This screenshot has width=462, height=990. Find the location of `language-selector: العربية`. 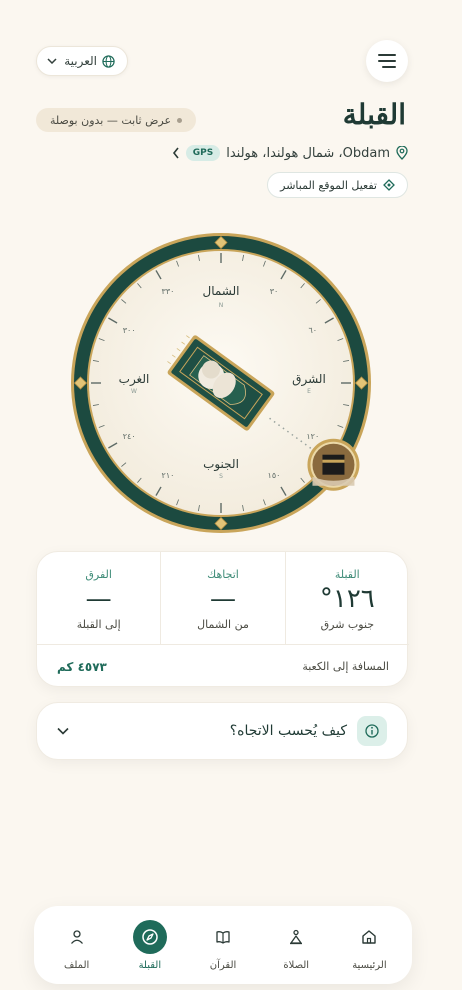

language-selector: العربية is located at coordinates (82, 61).